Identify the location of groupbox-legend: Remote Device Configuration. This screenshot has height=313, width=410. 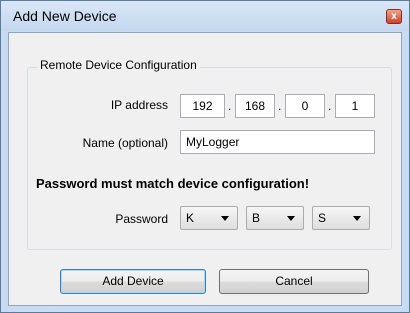
(118, 65).